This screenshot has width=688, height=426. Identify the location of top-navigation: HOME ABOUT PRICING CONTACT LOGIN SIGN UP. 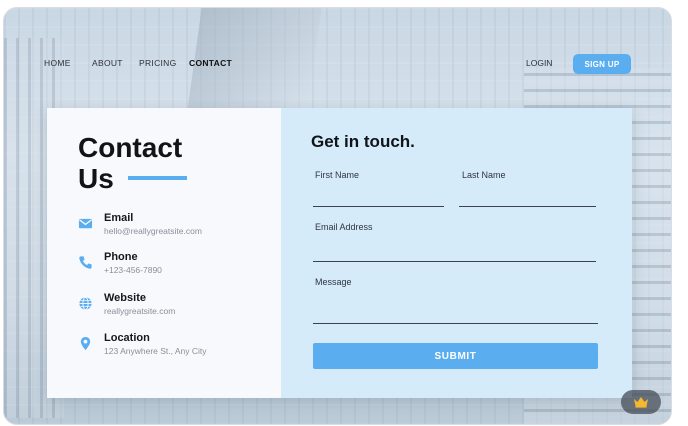
(337, 64).